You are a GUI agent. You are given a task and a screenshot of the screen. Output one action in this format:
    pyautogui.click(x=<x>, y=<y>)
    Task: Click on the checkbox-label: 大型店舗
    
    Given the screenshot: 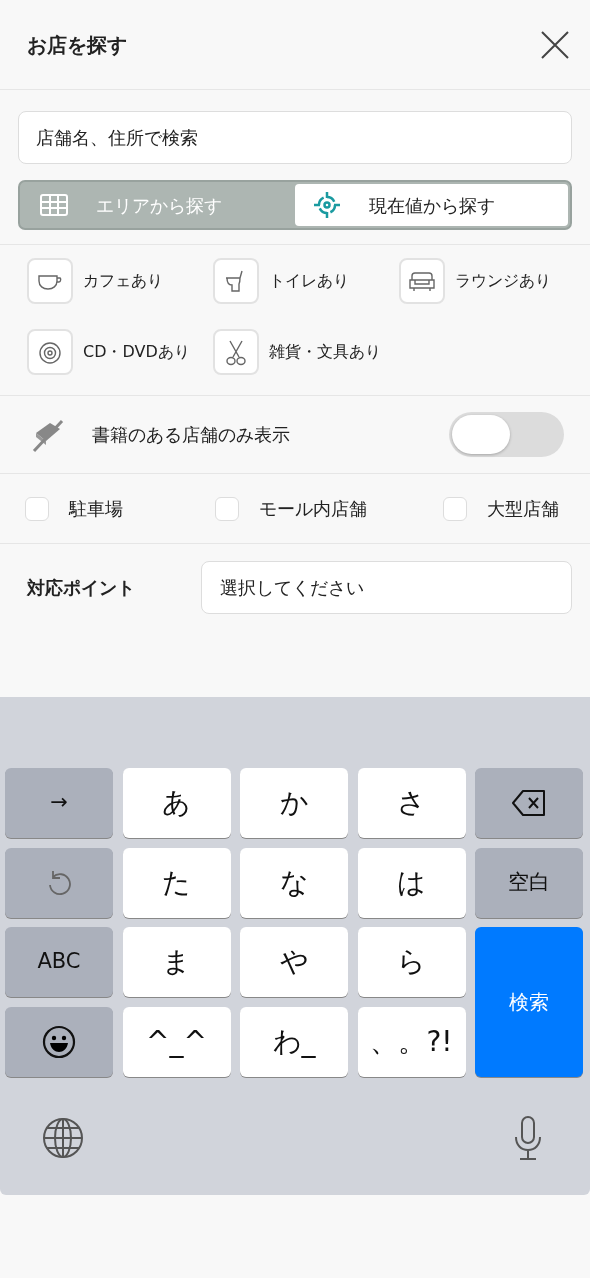 What is the action you would take?
    pyautogui.click(x=523, y=509)
    